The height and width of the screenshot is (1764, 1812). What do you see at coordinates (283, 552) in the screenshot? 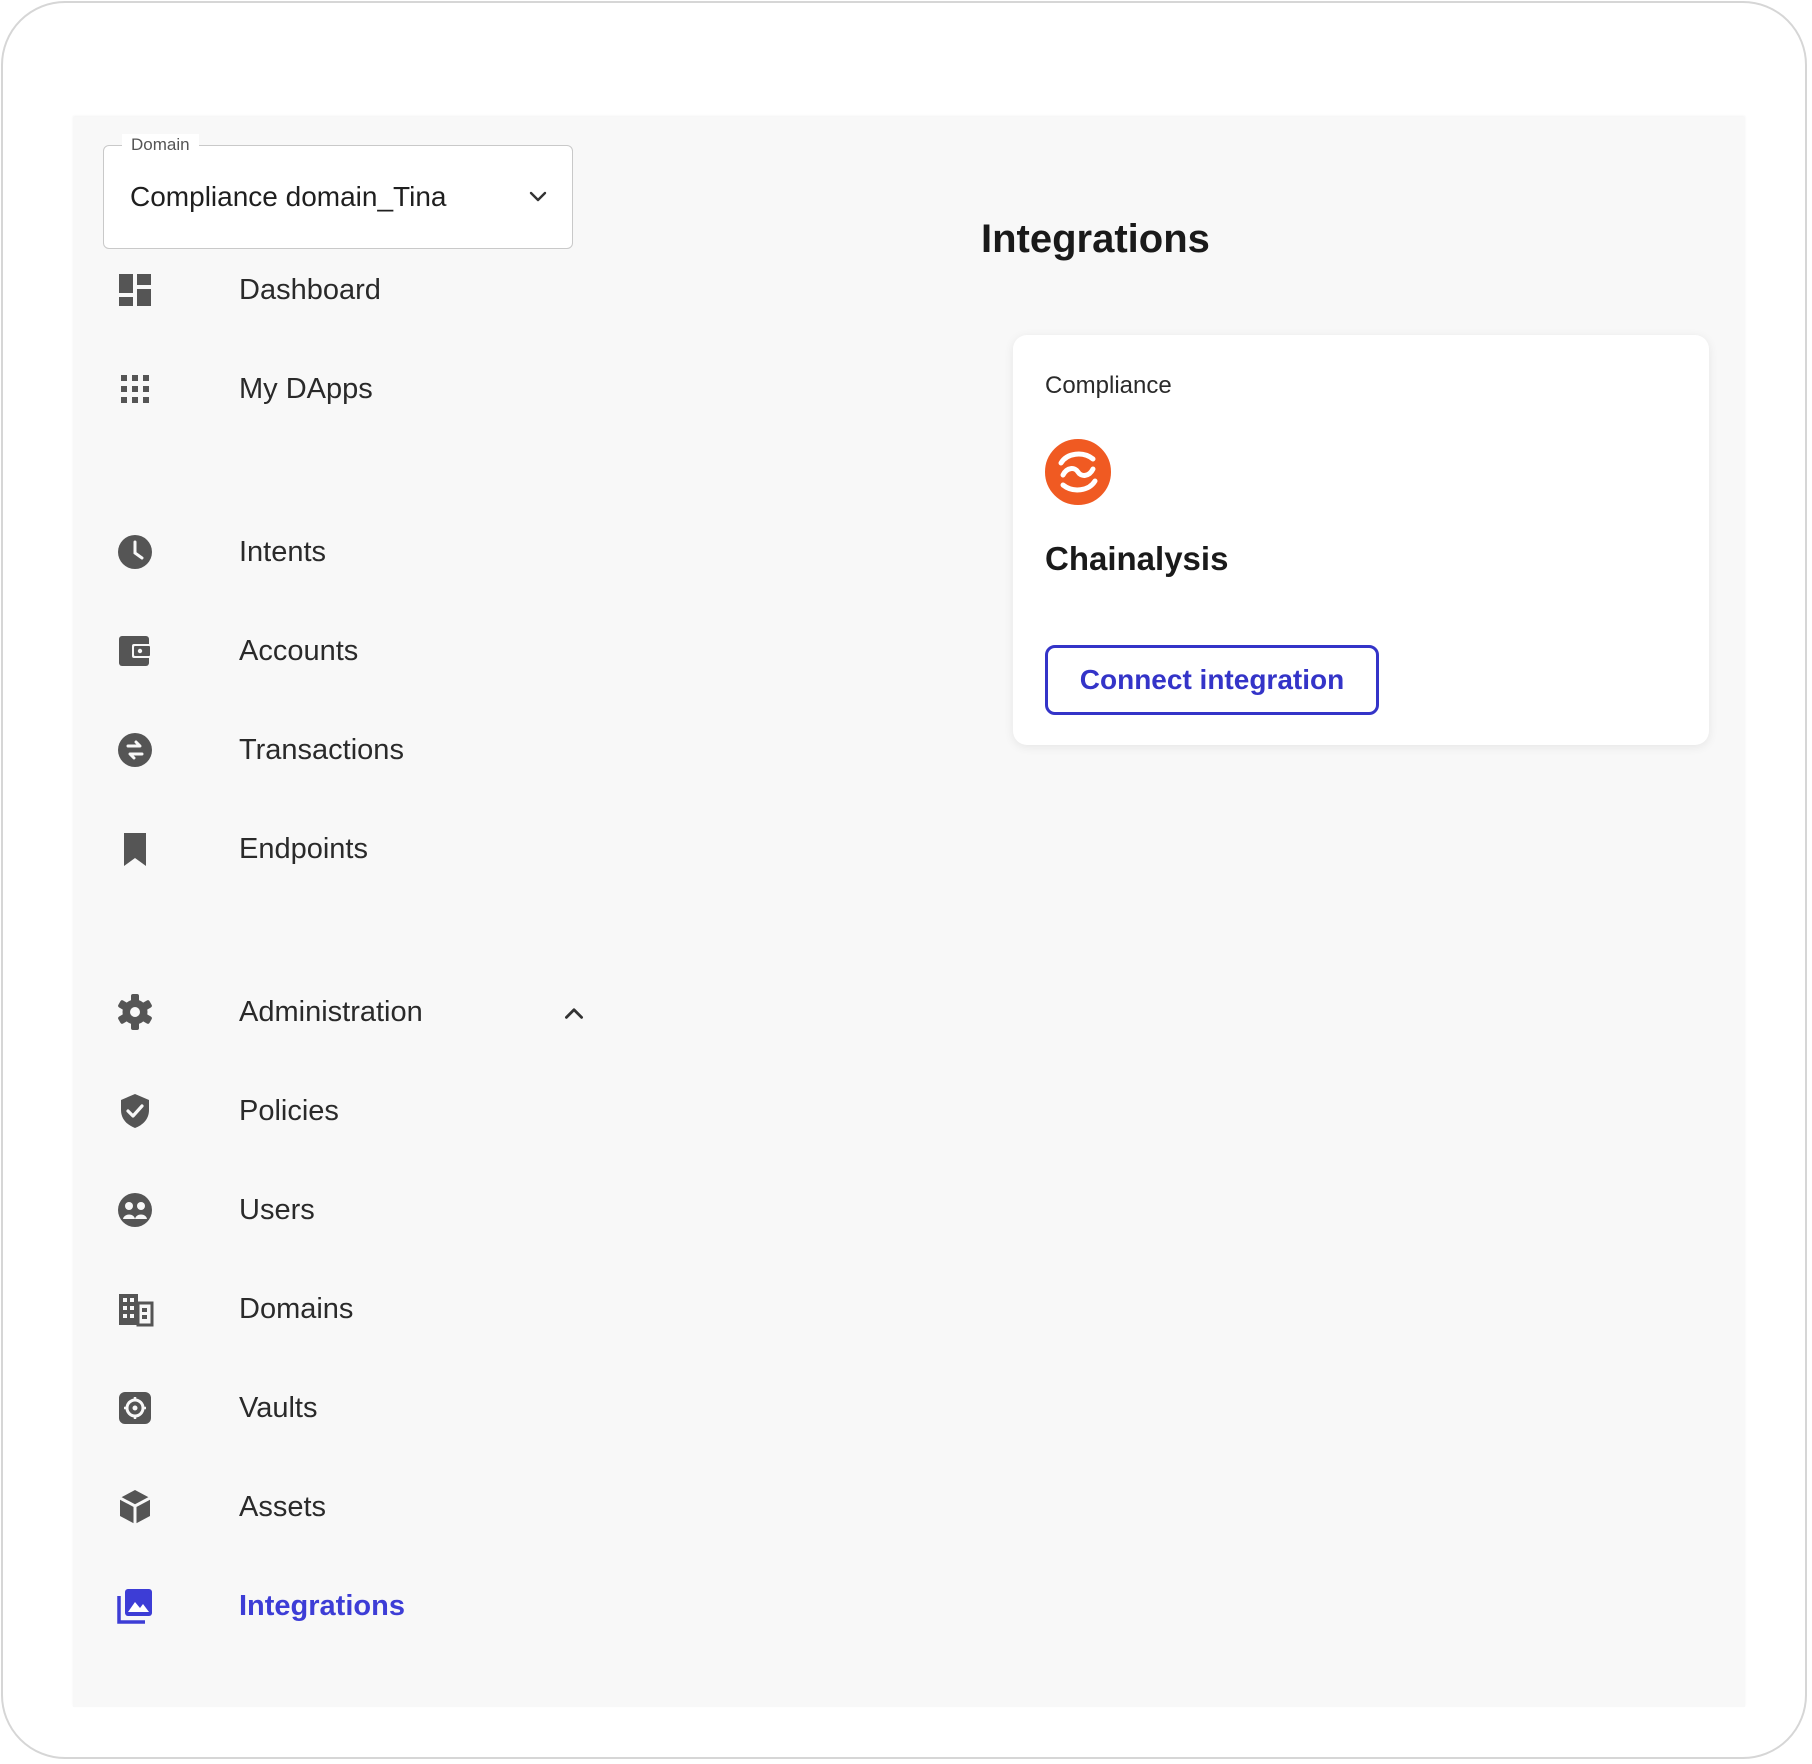
I see `sidebar-item-label: Intents` at bounding box center [283, 552].